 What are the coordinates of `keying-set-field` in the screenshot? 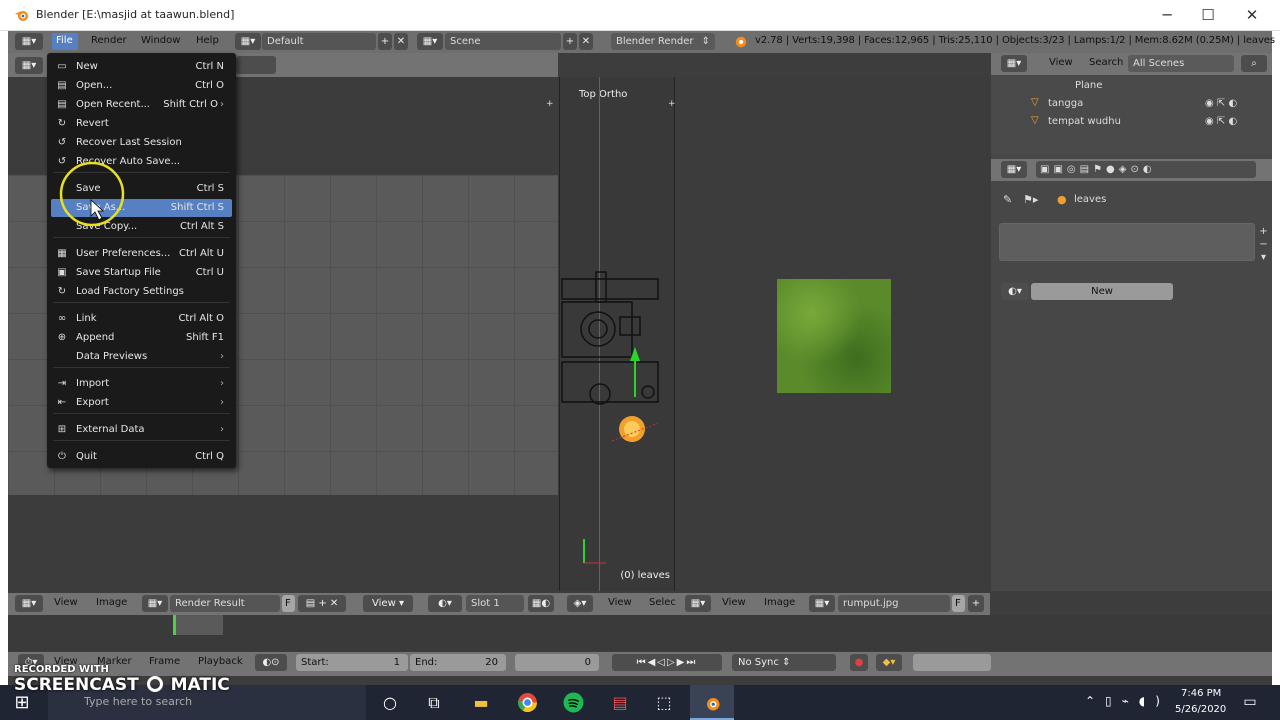 It's located at (952, 662).